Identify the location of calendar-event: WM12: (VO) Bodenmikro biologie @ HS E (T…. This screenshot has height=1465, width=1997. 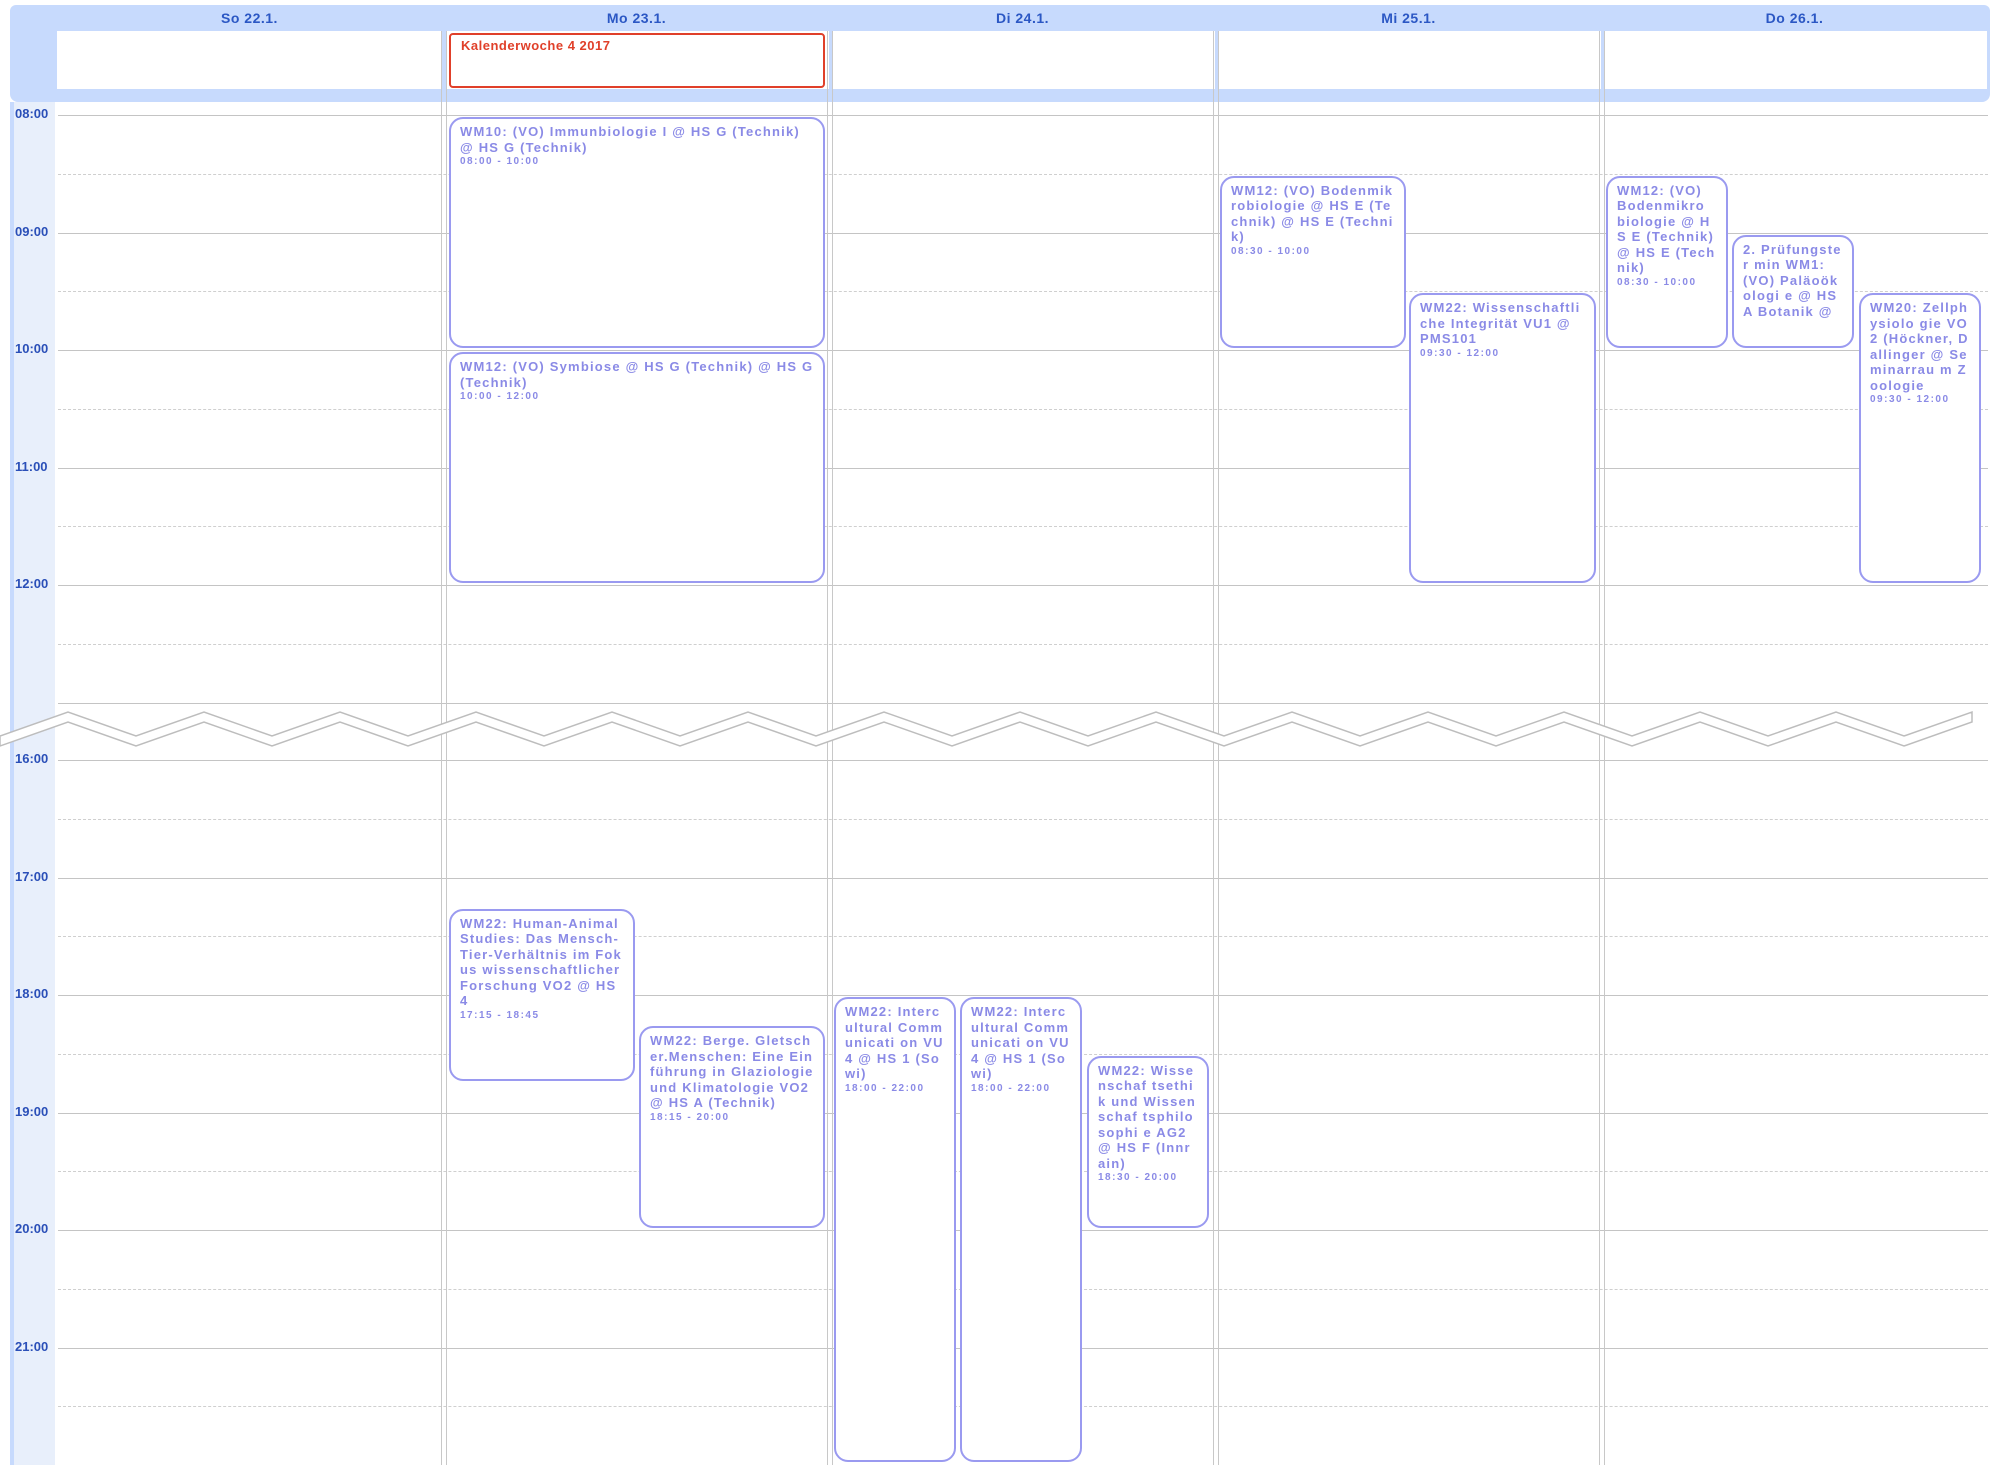
(1667, 261).